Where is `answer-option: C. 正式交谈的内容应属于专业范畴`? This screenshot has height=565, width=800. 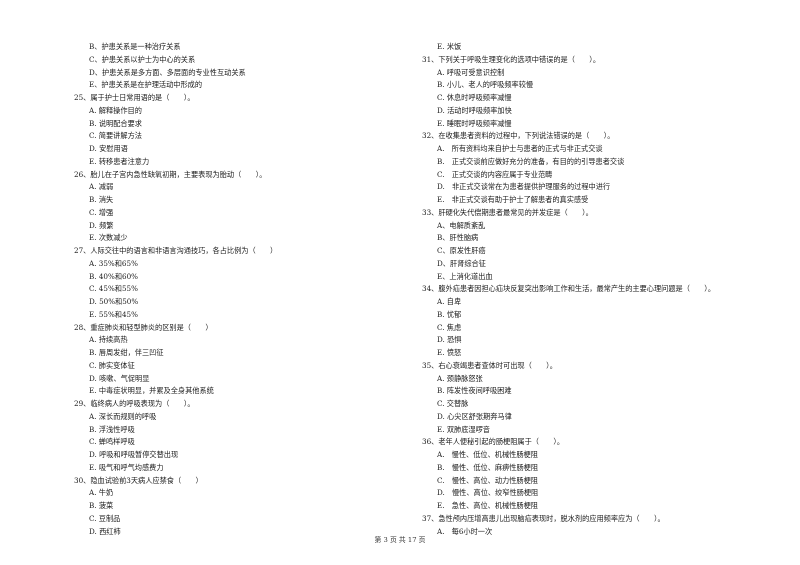 answer-option: C. 正式交谈的内容应属于专业范畴 is located at coordinates (495, 174).